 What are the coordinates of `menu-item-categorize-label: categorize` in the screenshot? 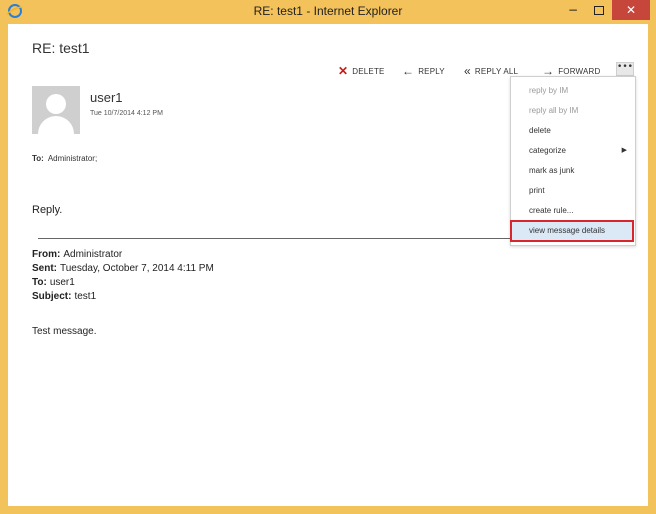 It's located at (547, 150).